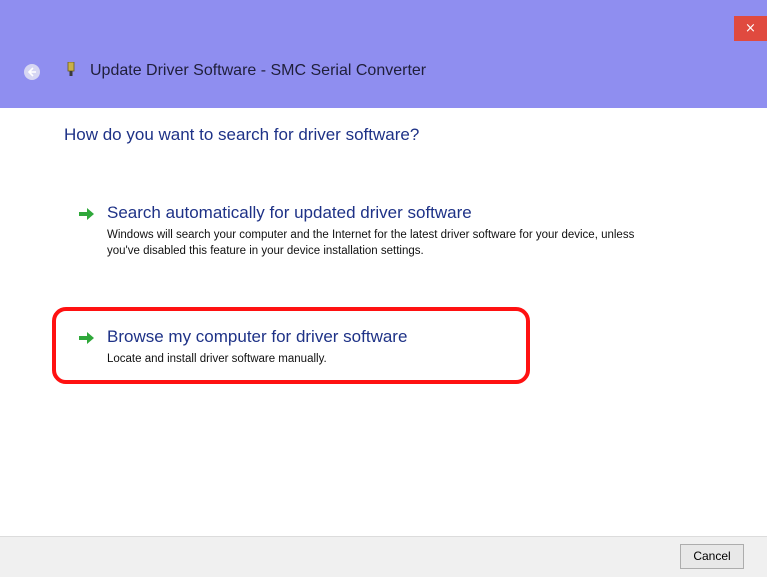 Image resolution: width=767 pixels, height=577 pixels. Describe the element at coordinates (257, 336) in the screenshot. I see `option-title: Browse my computer for driver software` at that location.